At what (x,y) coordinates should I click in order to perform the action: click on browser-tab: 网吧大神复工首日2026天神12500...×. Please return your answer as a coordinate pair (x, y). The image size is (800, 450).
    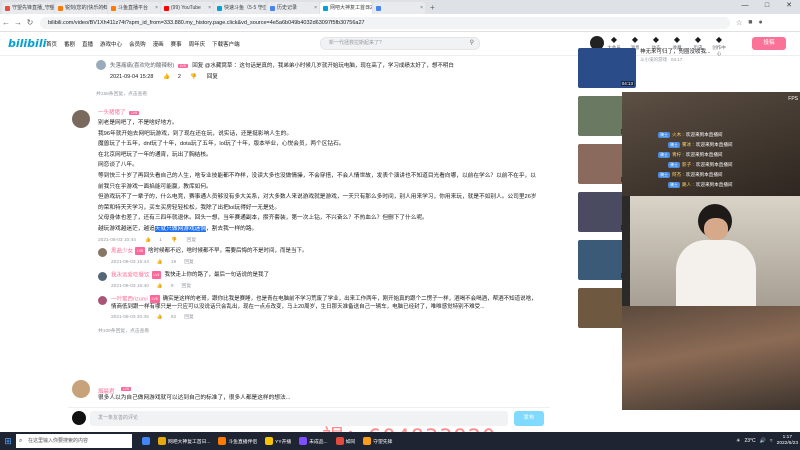
    Looking at the image, I should click on (346, 8).